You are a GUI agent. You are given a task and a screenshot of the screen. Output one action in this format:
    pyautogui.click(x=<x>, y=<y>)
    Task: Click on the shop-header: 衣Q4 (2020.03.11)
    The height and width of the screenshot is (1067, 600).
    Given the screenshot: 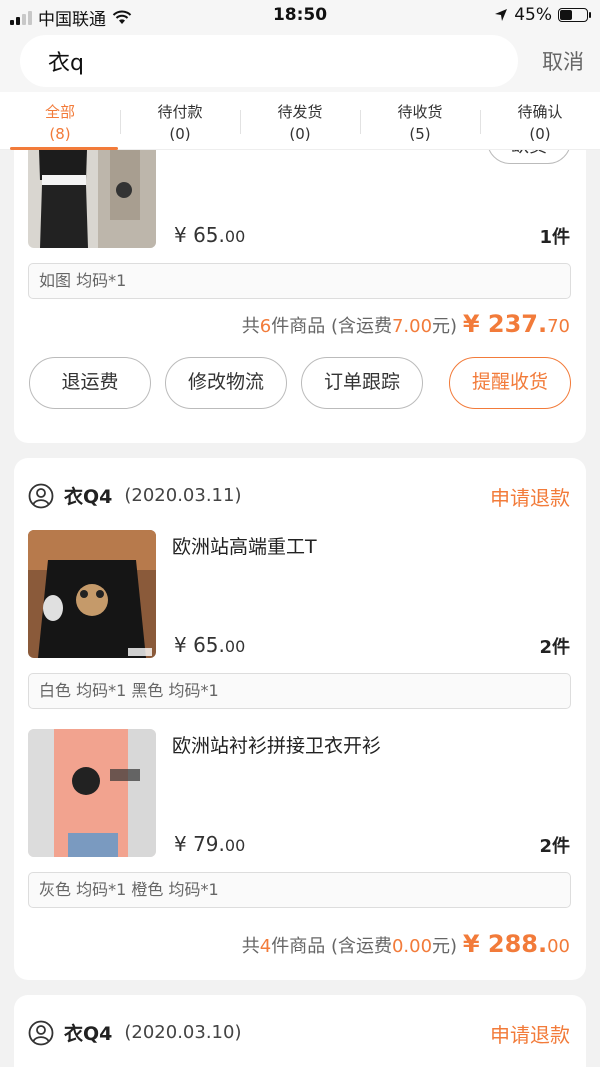 What is the action you would take?
    pyautogui.click(x=134, y=495)
    